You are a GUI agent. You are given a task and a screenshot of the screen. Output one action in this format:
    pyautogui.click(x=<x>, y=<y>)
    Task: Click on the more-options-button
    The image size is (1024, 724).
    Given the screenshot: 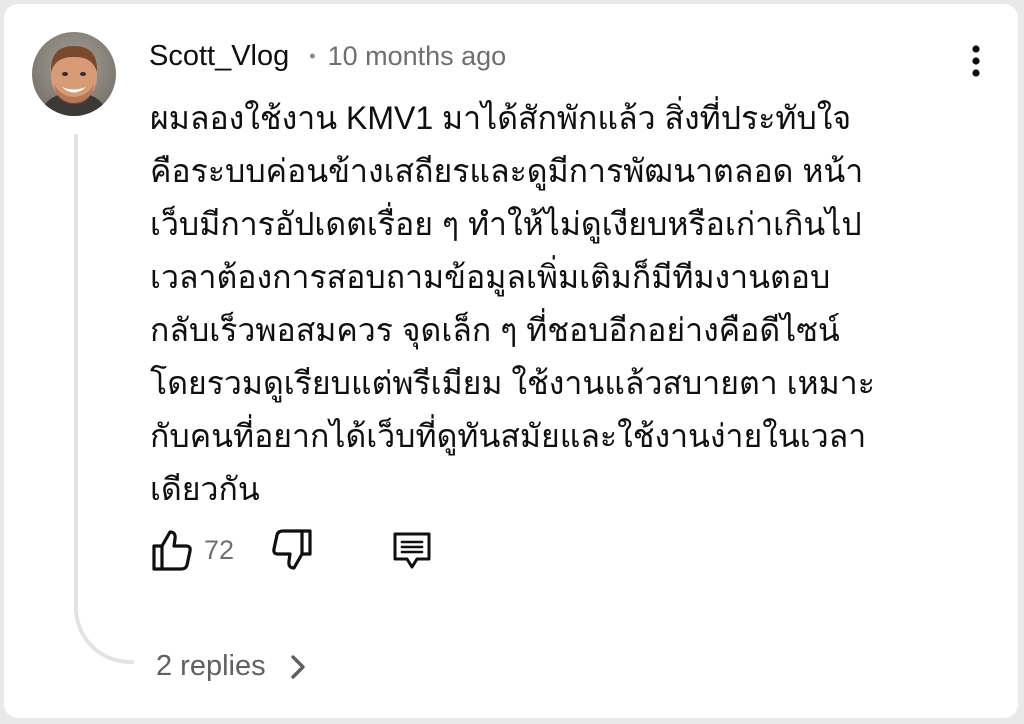 What is the action you would take?
    pyautogui.click(x=976, y=61)
    